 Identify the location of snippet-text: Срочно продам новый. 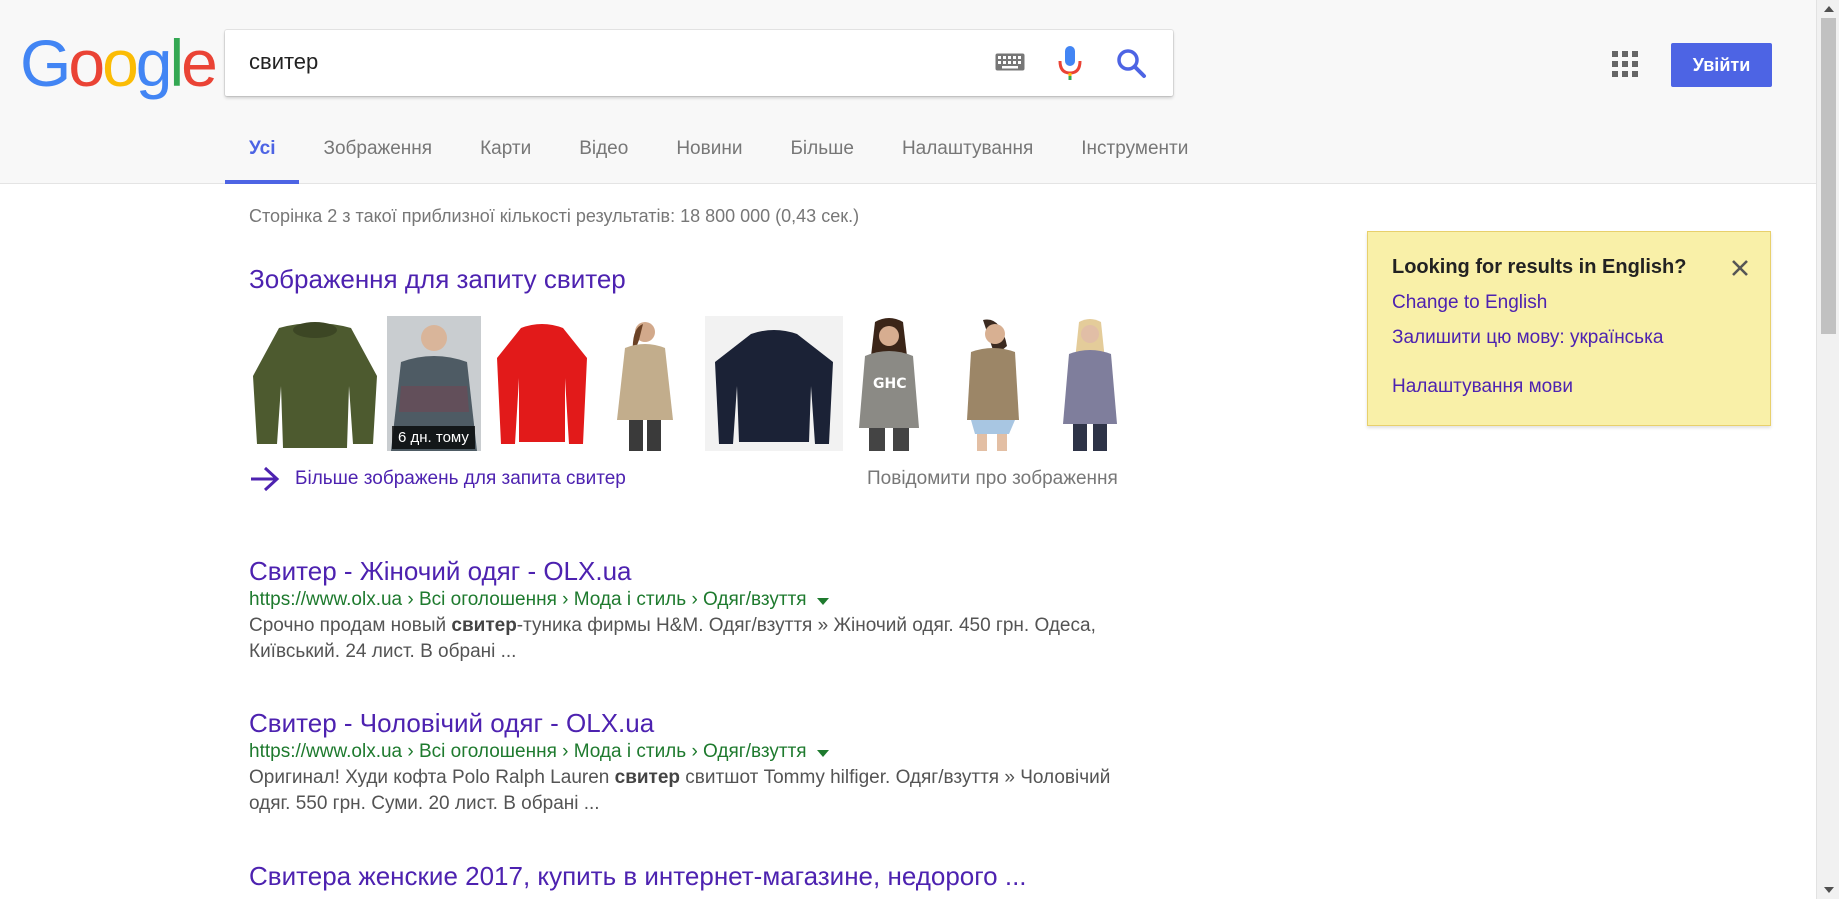
(350, 625).